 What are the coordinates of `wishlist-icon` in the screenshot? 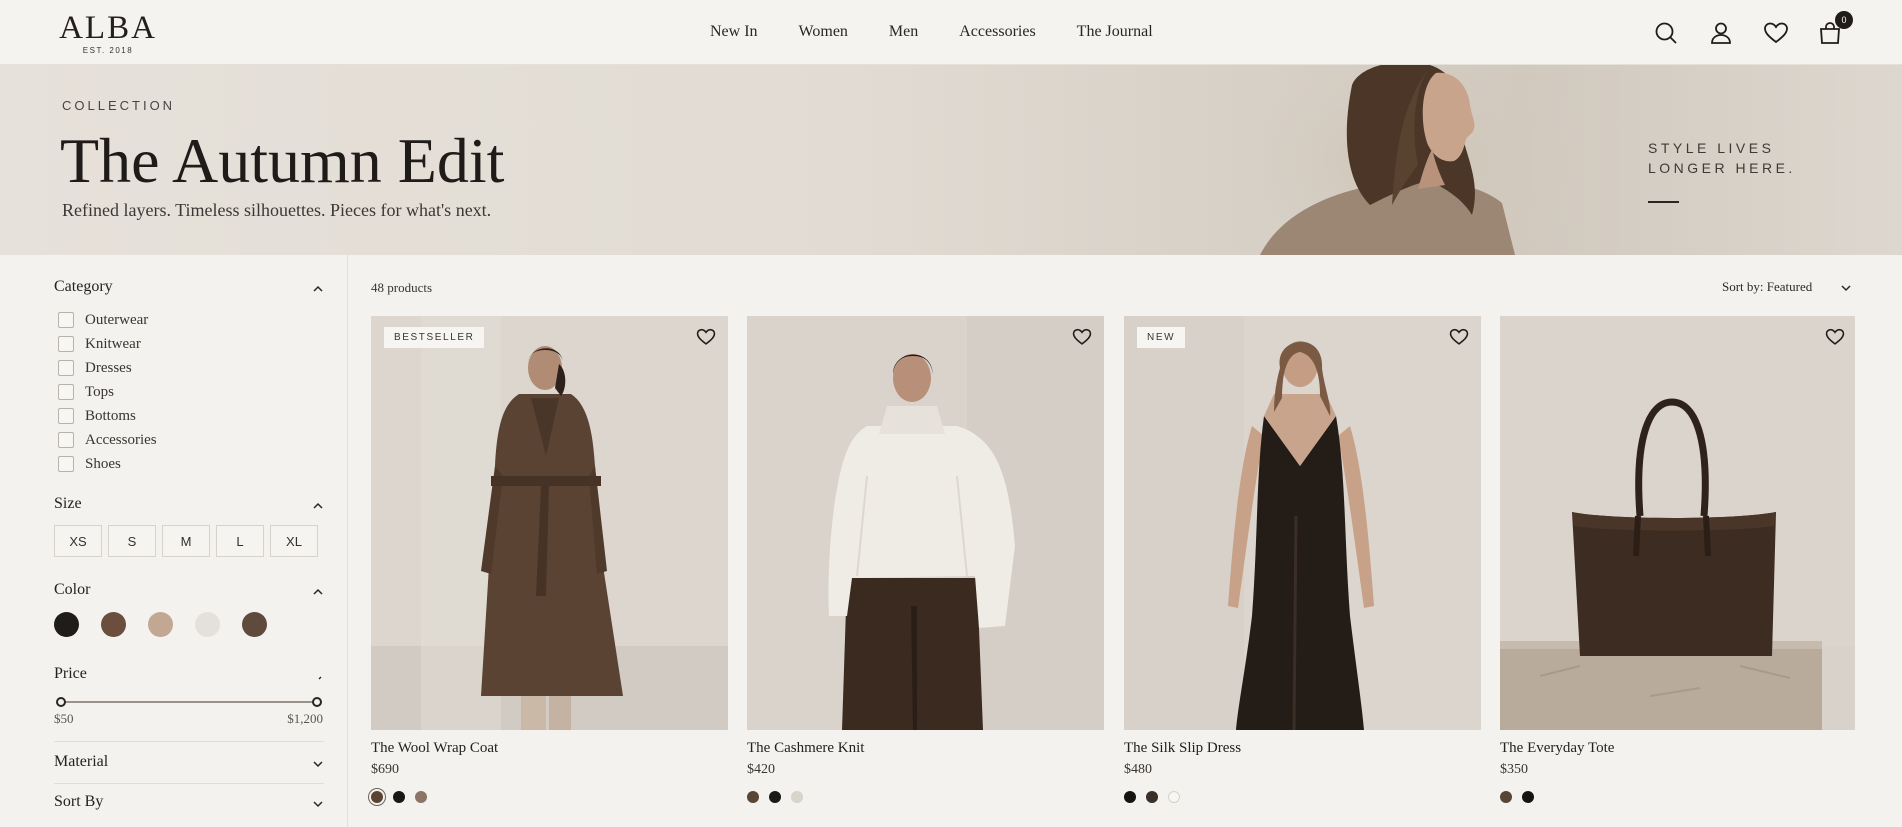 It's located at (1776, 33).